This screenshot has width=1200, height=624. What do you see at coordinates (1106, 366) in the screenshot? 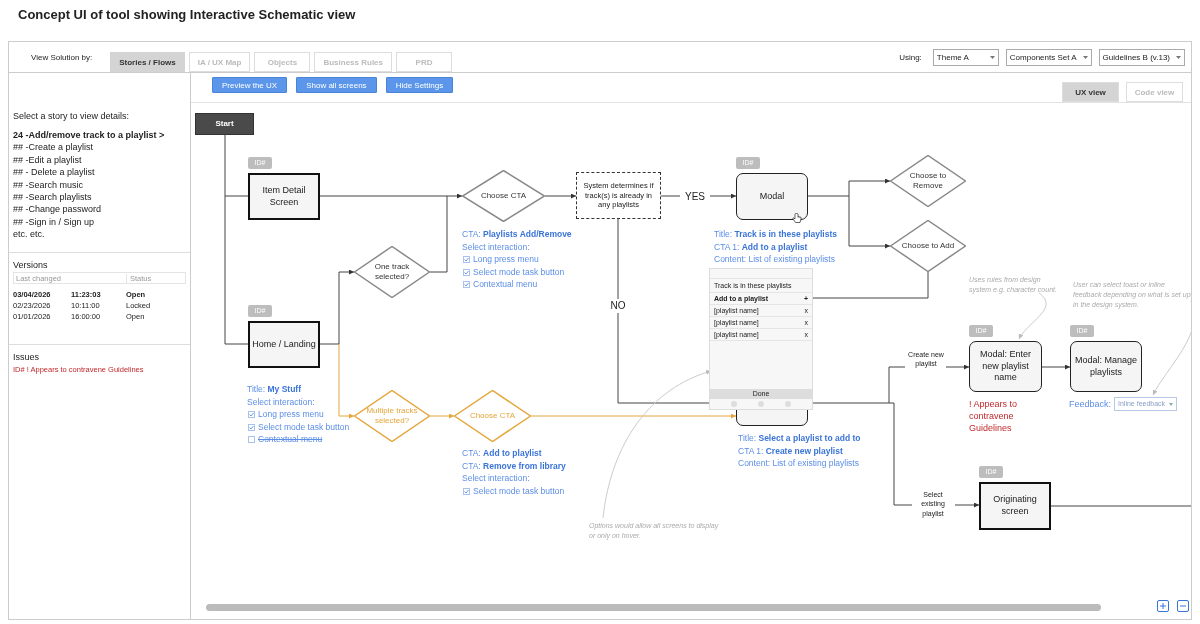
I see `modal-node: Modal: Manage playlists` at bounding box center [1106, 366].